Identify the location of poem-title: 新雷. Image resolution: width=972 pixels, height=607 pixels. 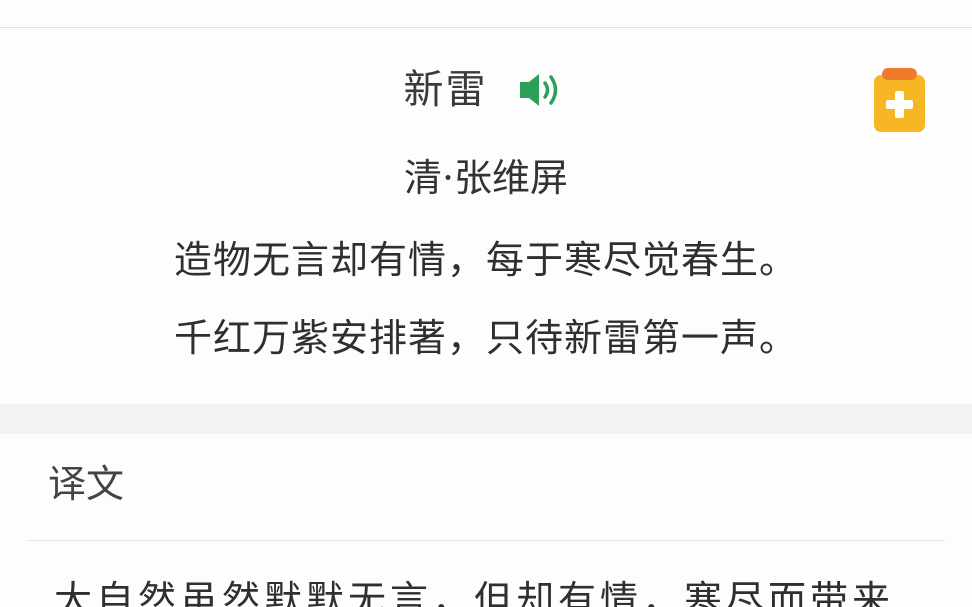
(445, 90).